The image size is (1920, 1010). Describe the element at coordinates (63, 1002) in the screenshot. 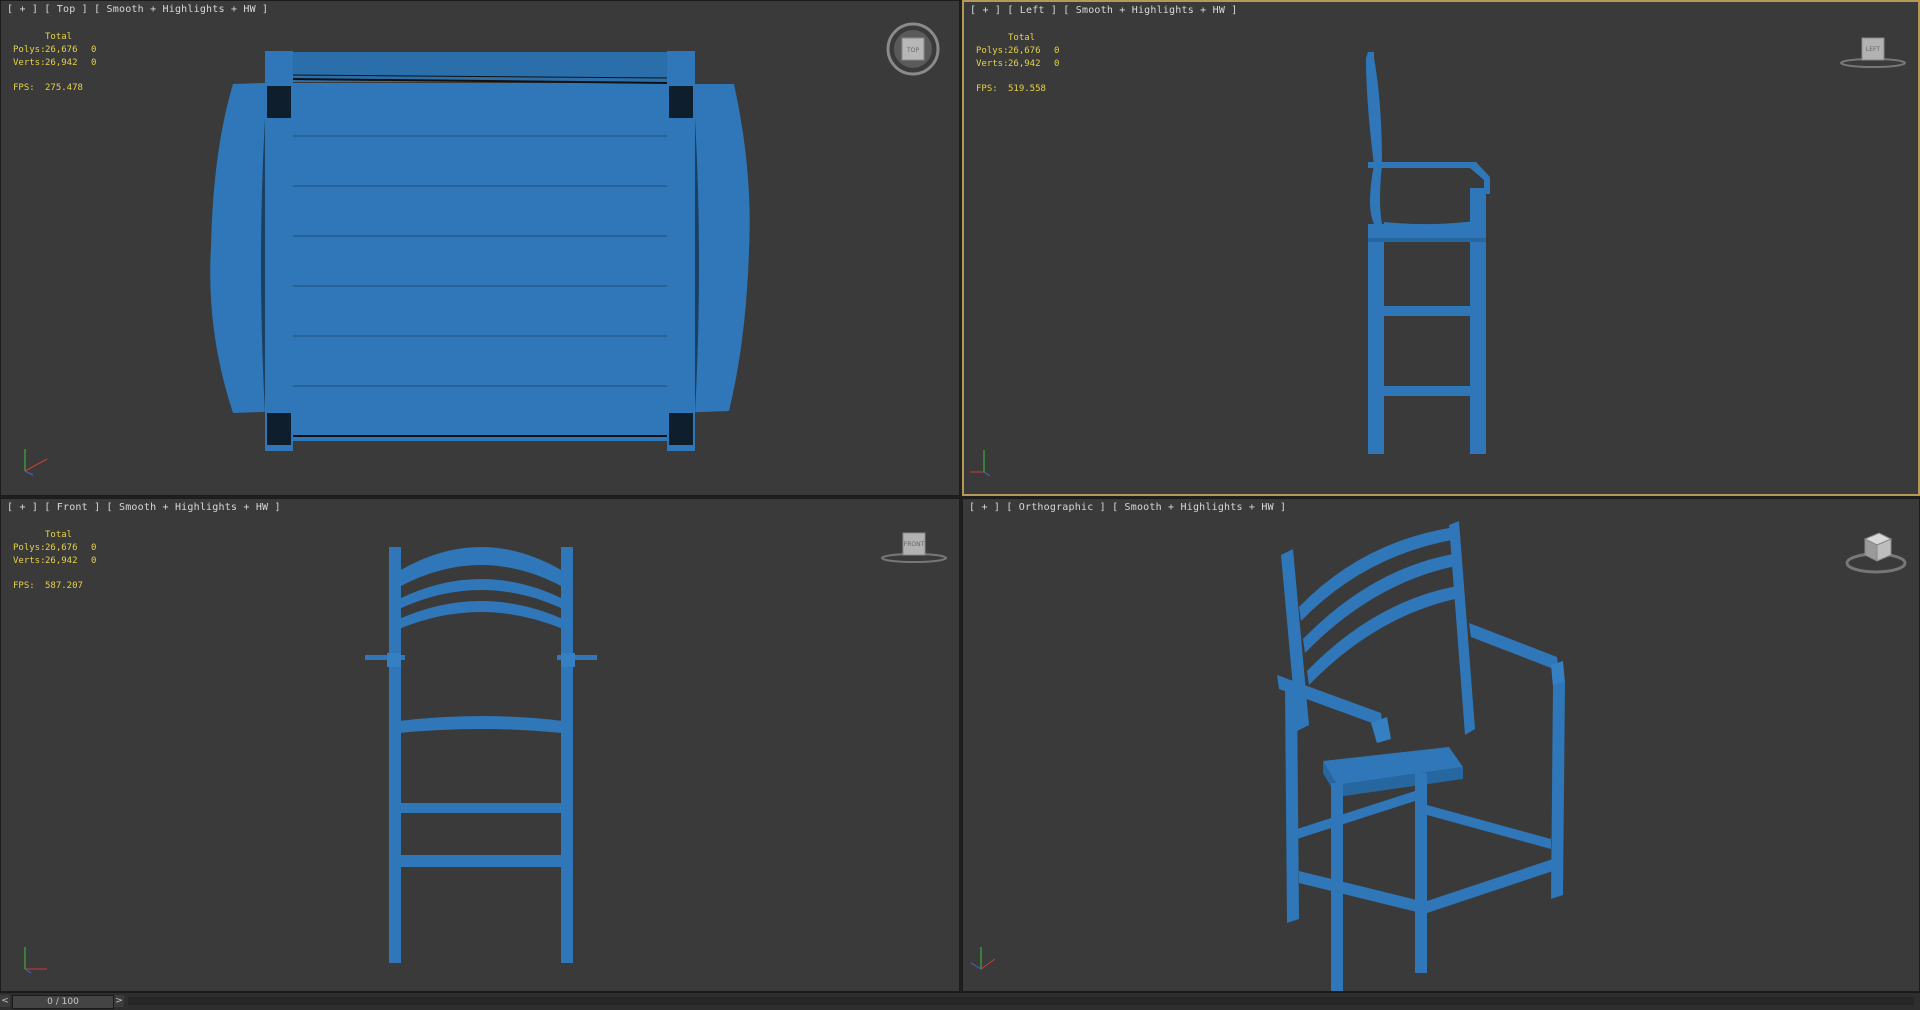

I see `timeline-frame-slider: 0 / 100` at that location.